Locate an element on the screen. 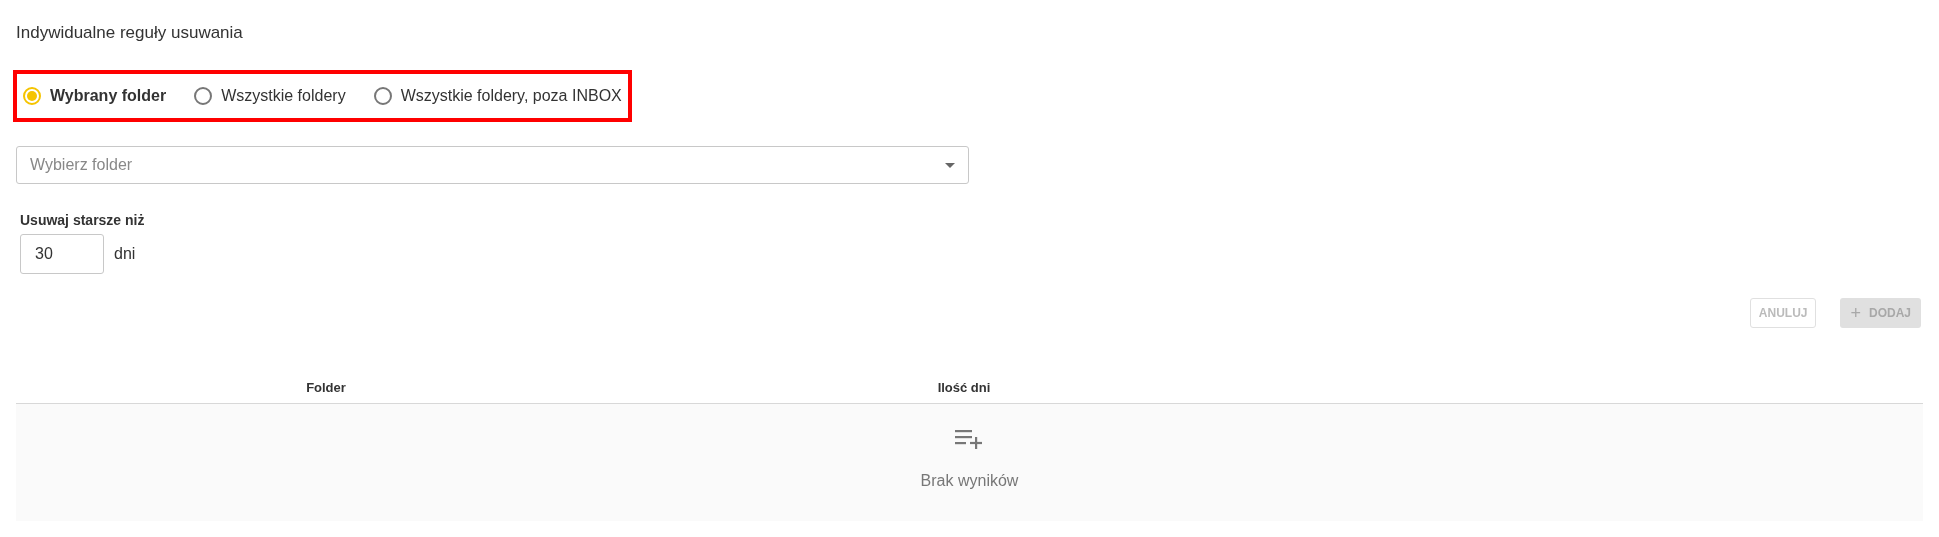 The width and height of the screenshot is (1939, 537). playlist-add-icon is located at coordinates (969, 439).